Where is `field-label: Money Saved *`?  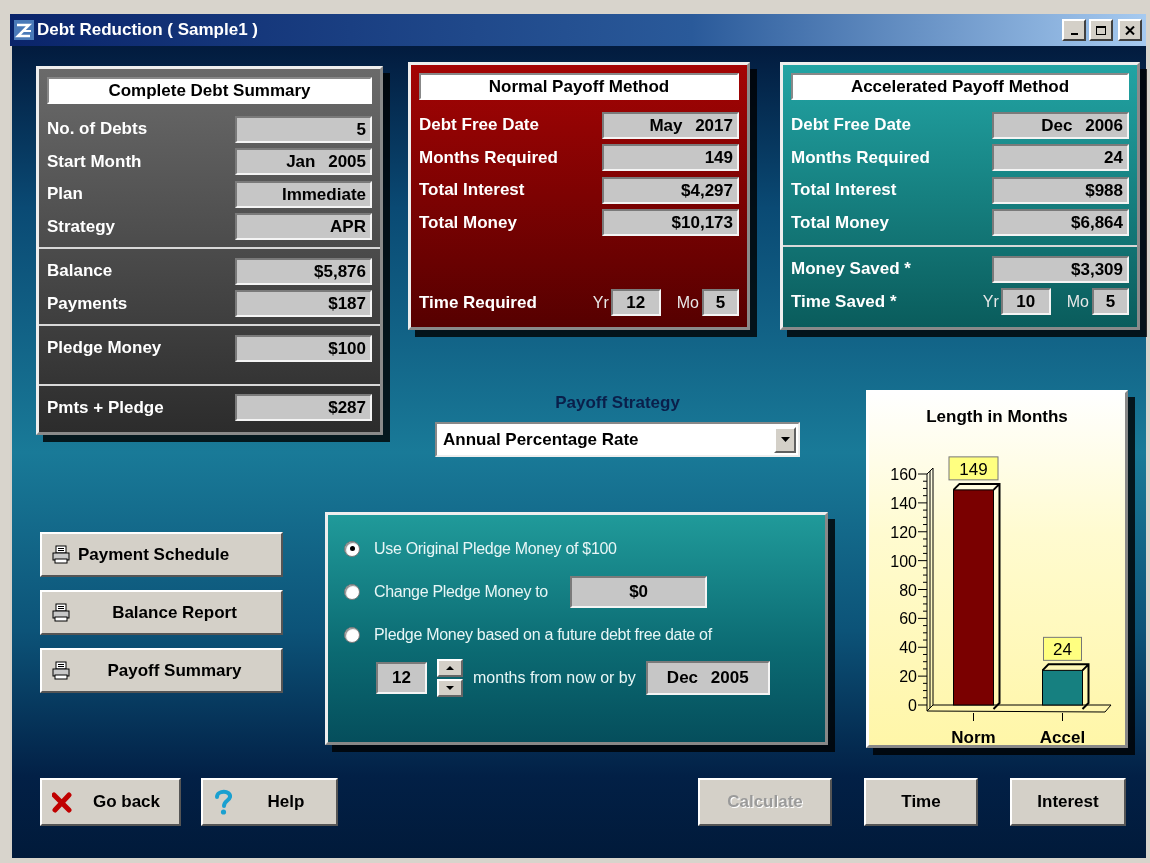
field-label: Money Saved * is located at coordinates (851, 269).